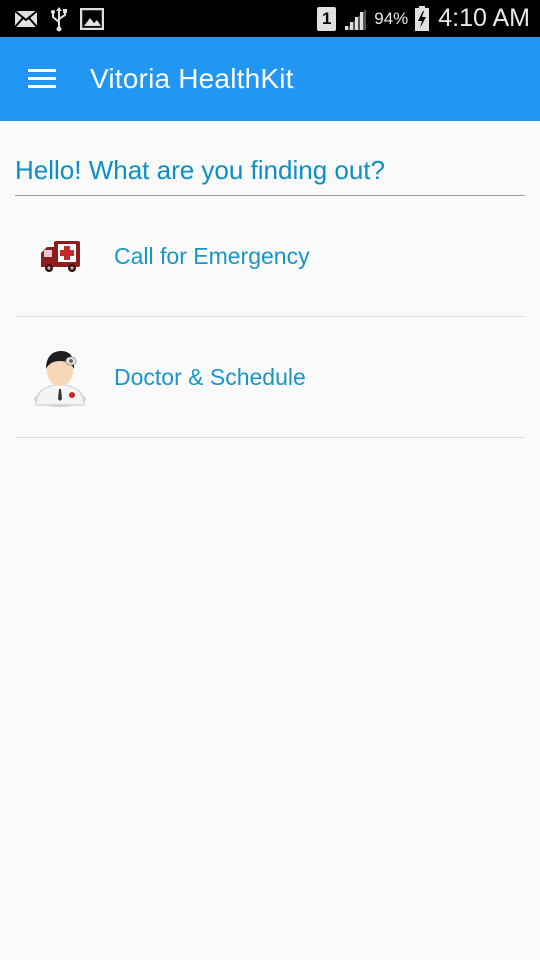 This screenshot has height=960, width=540. I want to click on hamburger-menu-button, so click(42, 79).